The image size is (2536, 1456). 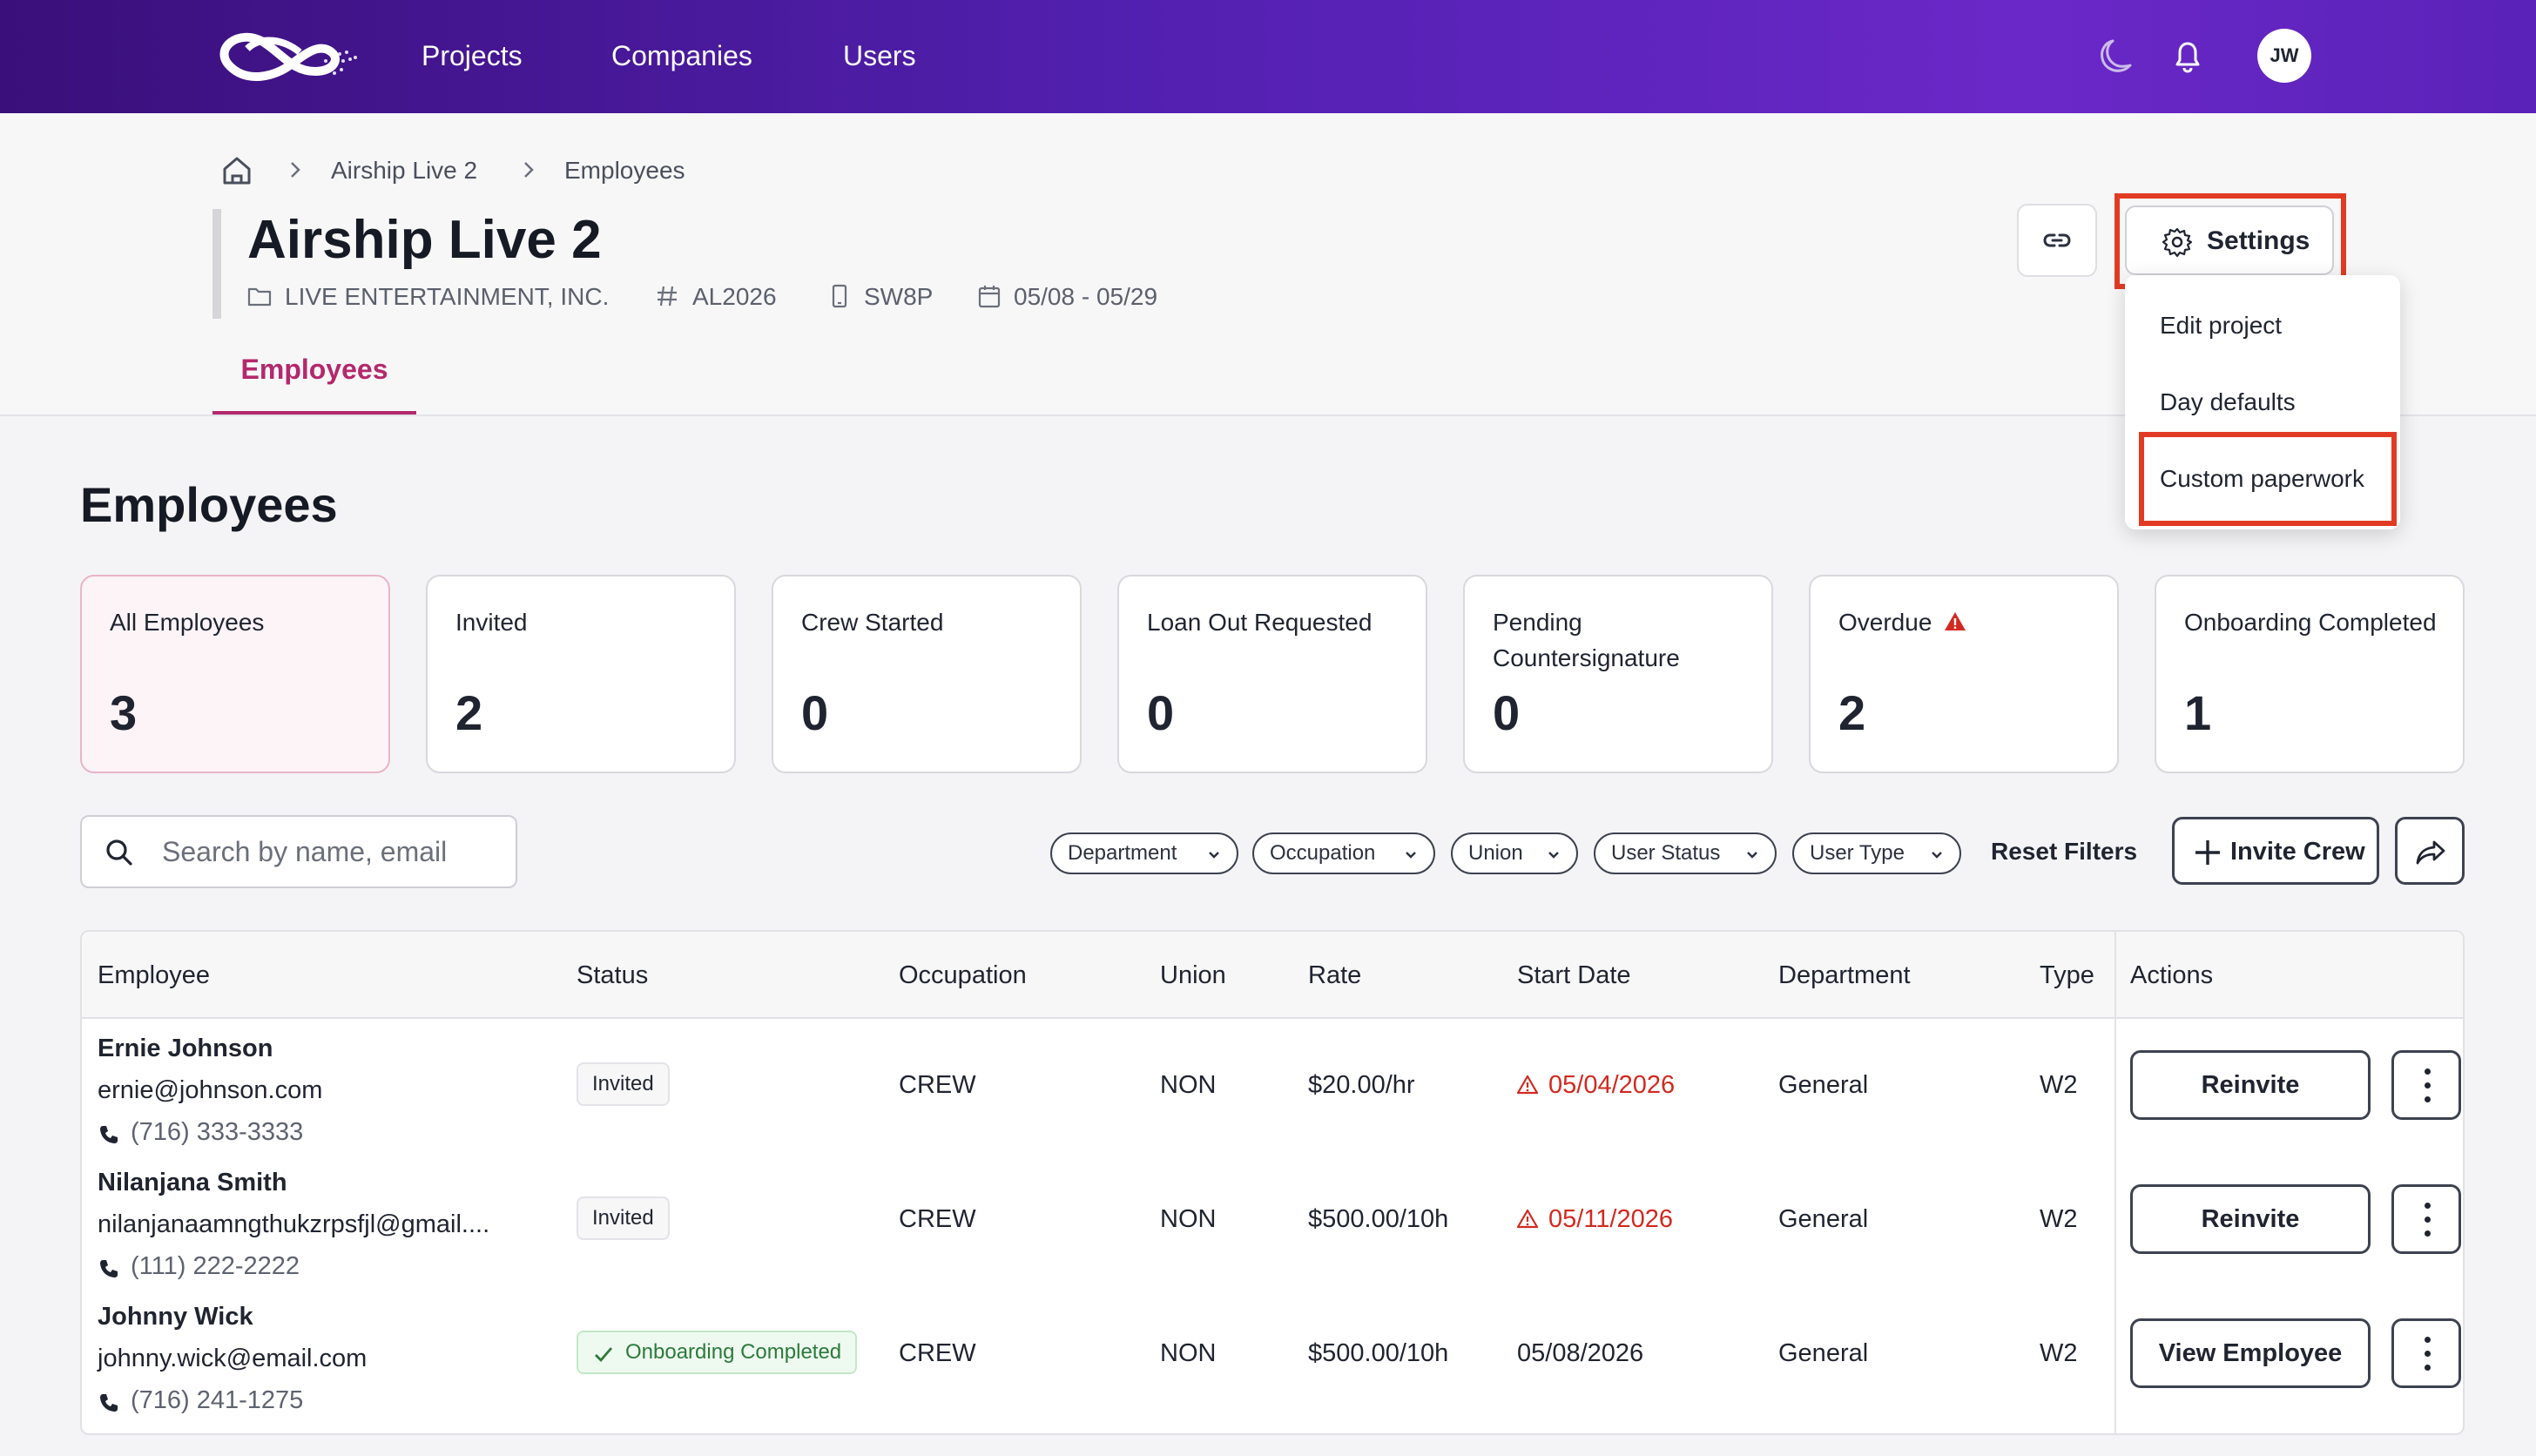 What do you see at coordinates (2310, 622) in the screenshot?
I see `stat-card-label: Onboarding Completed` at bounding box center [2310, 622].